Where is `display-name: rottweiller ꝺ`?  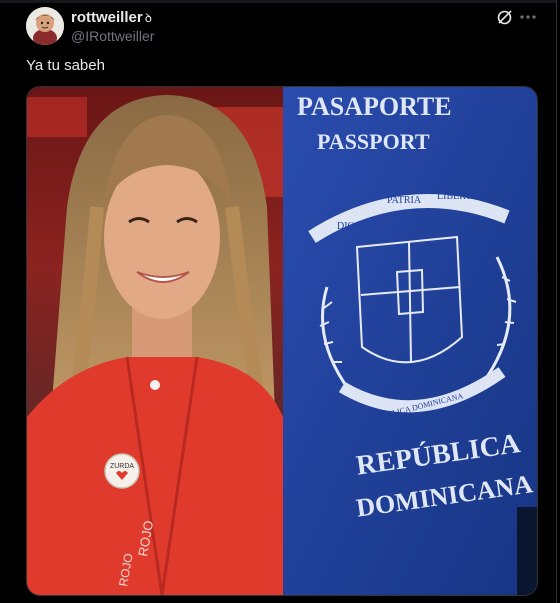
display-name: rottweiller ꝺ is located at coordinates (111, 17).